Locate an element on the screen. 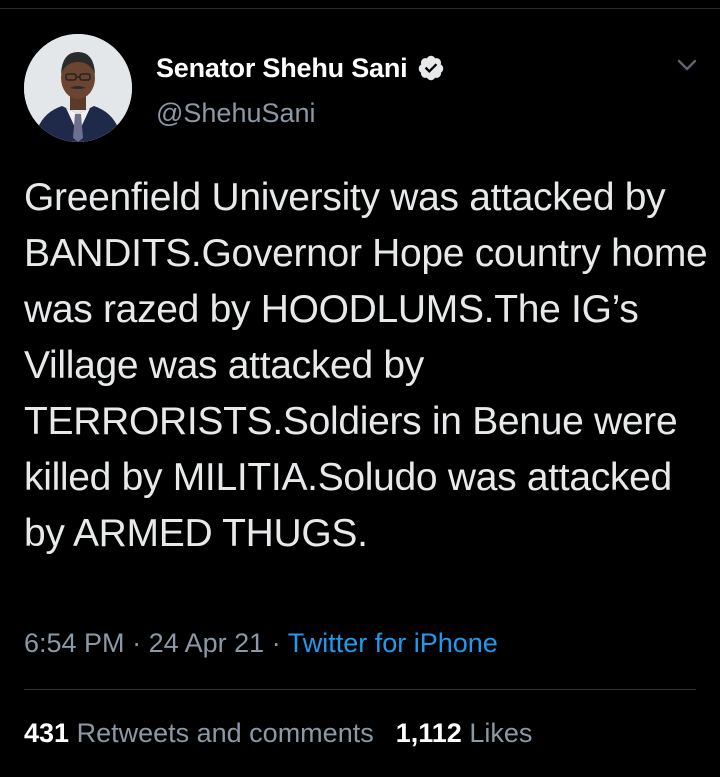  likes-label: Likes is located at coordinates (501, 733).